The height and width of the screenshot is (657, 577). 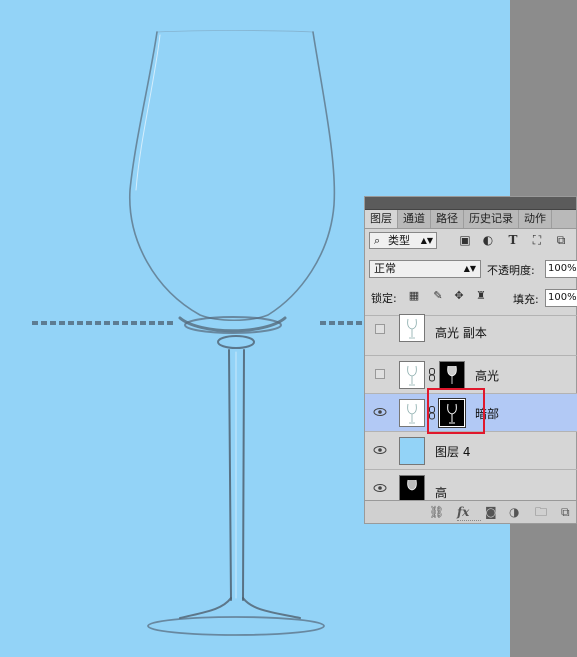 I want to click on new-layer-icon: ⧉, so click(x=565, y=512).